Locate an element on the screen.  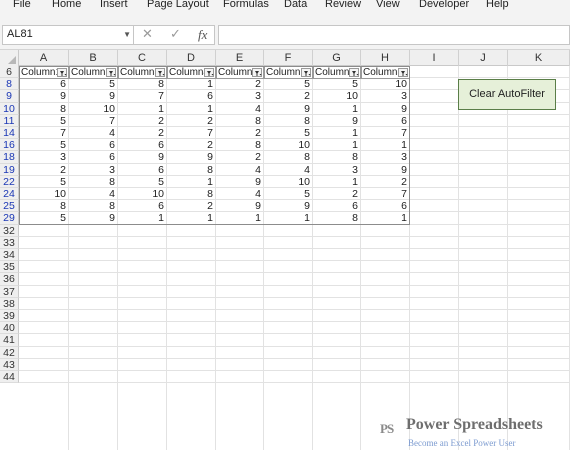
row-header-38: 38 is located at coordinates (9, 303).